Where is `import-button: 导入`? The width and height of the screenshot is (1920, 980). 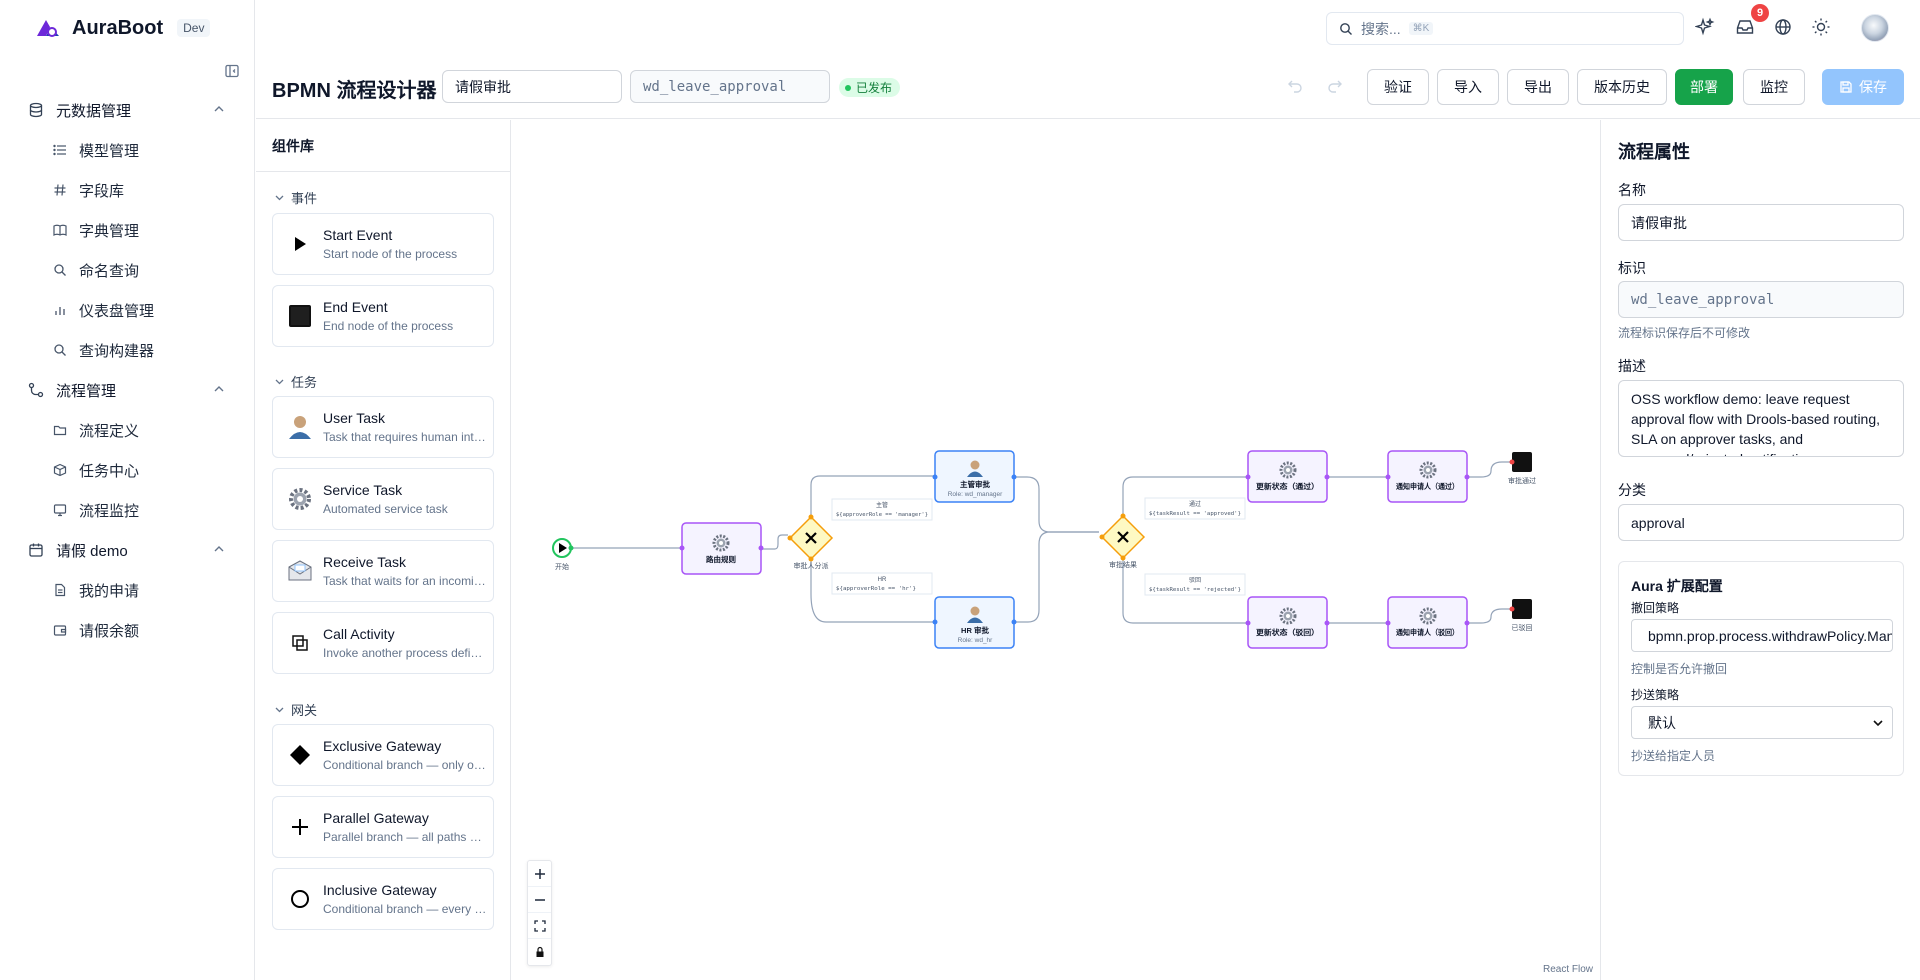
import-button: 导入 is located at coordinates (1468, 87).